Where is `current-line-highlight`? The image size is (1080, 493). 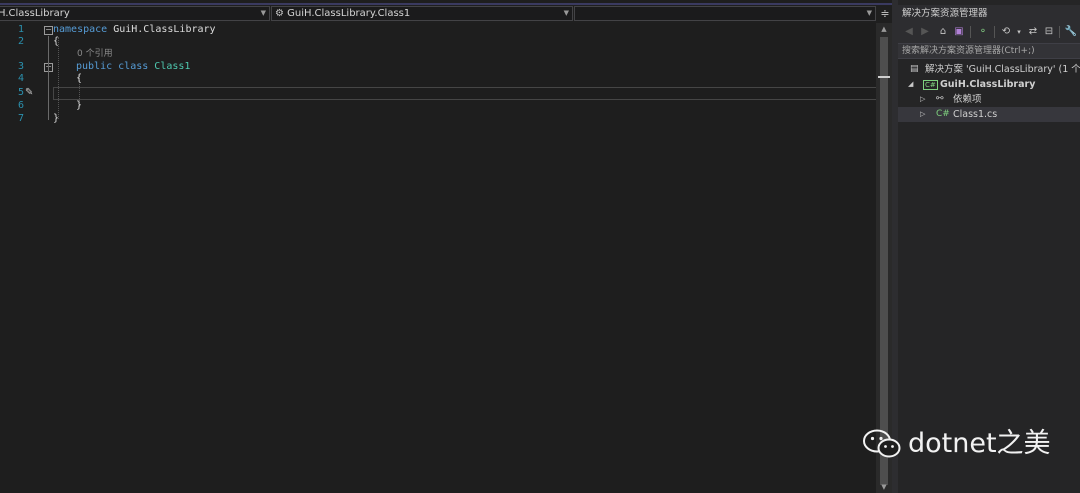 current-line-highlight is located at coordinates (465, 93).